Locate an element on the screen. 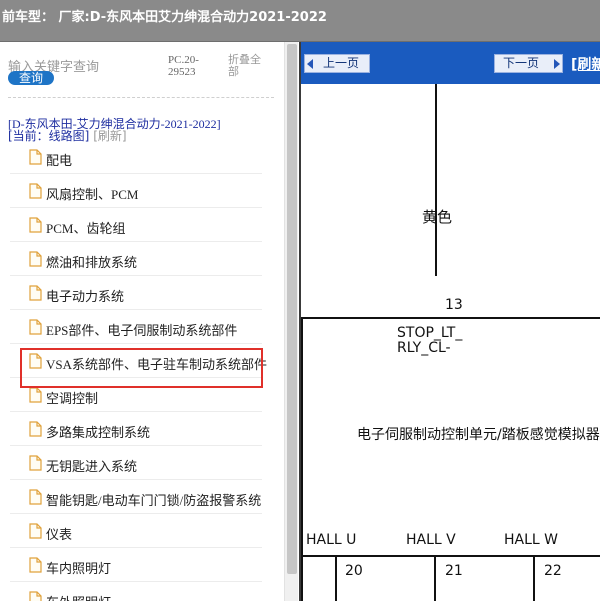 The width and height of the screenshot is (600, 601). connector-bottom-edge is located at coordinates (450, 556).